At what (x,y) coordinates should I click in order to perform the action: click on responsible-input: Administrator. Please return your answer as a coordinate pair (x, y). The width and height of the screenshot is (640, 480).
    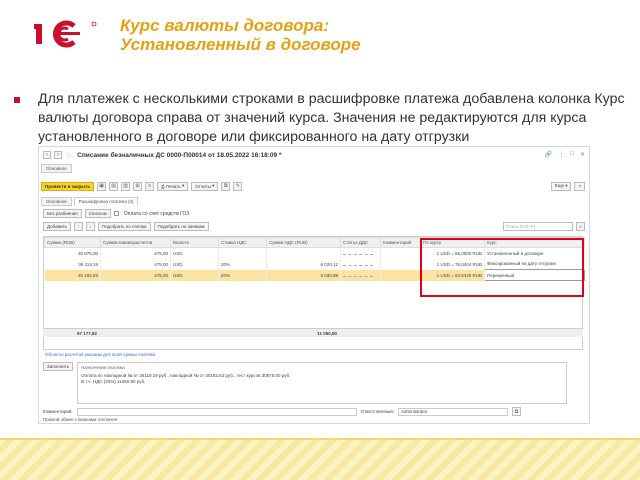
    Looking at the image, I should click on (452, 411).